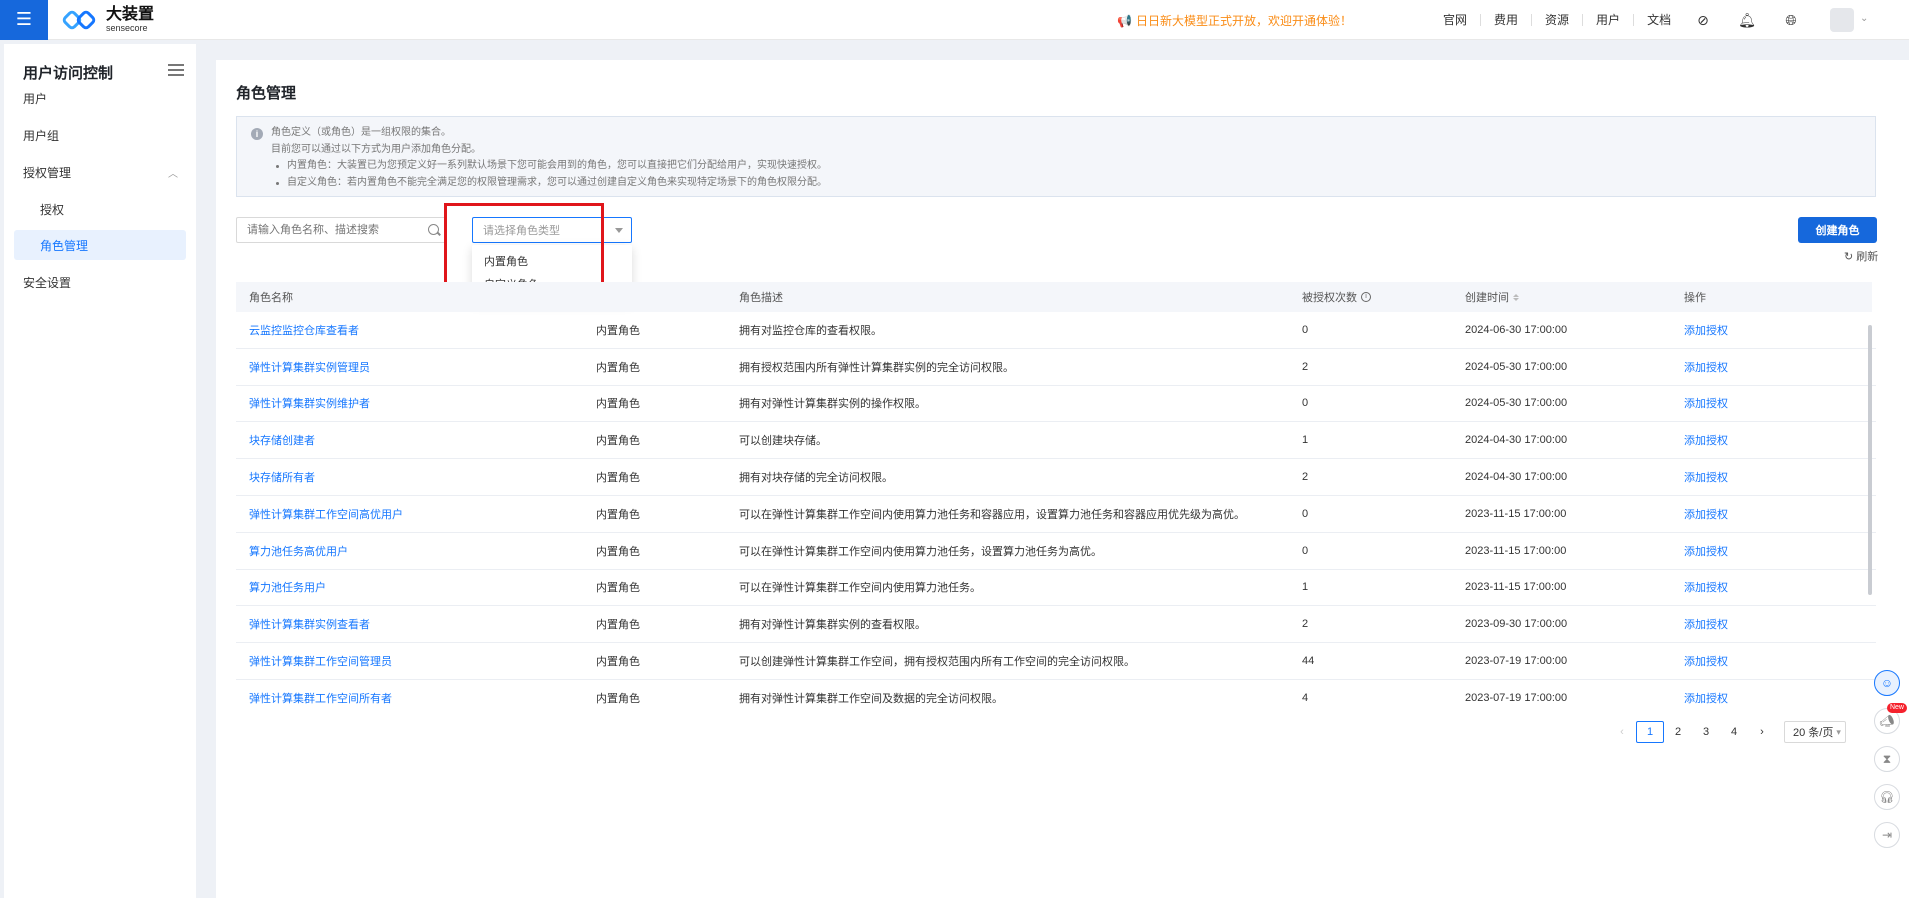  What do you see at coordinates (341, 230) in the screenshot?
I see `search-input` at bounding box center [341, 230].